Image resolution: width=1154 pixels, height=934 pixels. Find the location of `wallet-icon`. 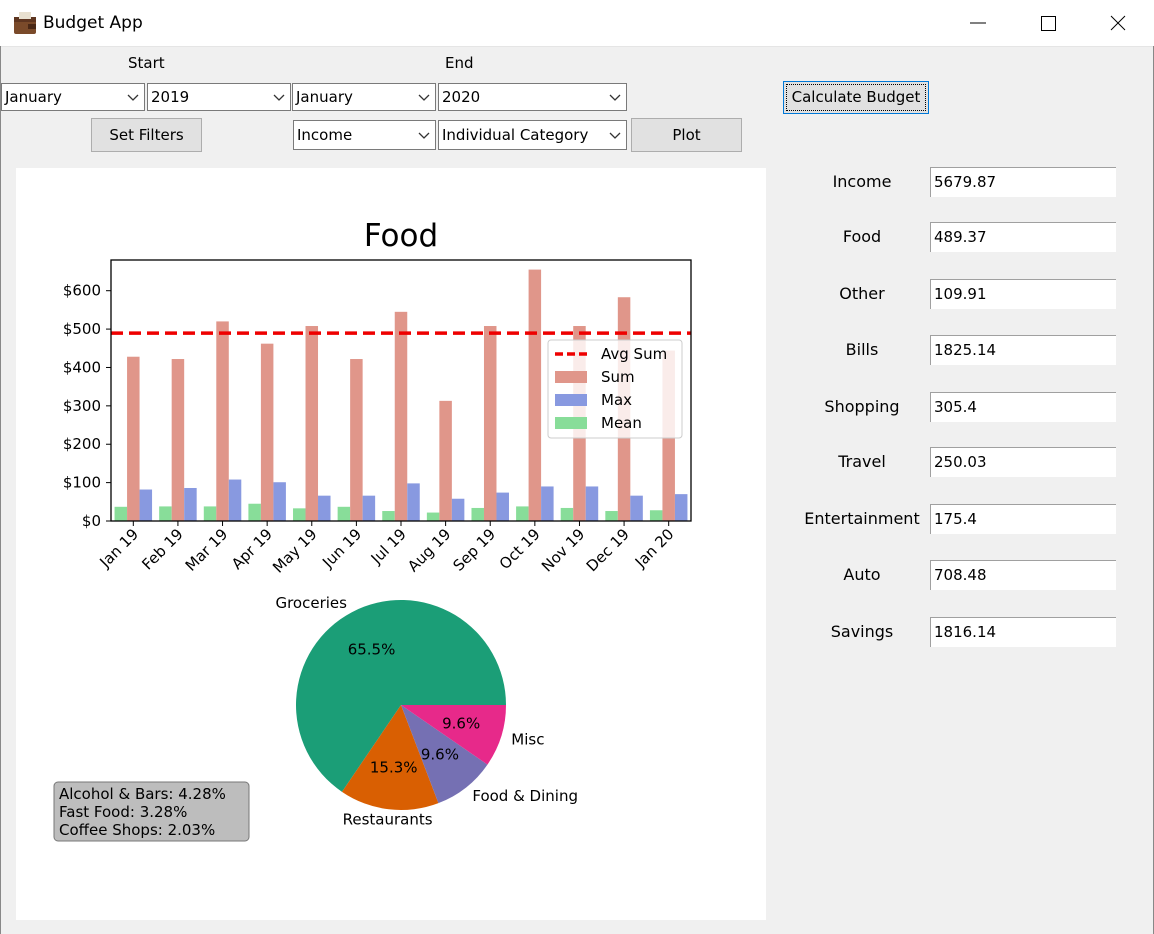

wallet-icon is located at coordinates (25, 23).